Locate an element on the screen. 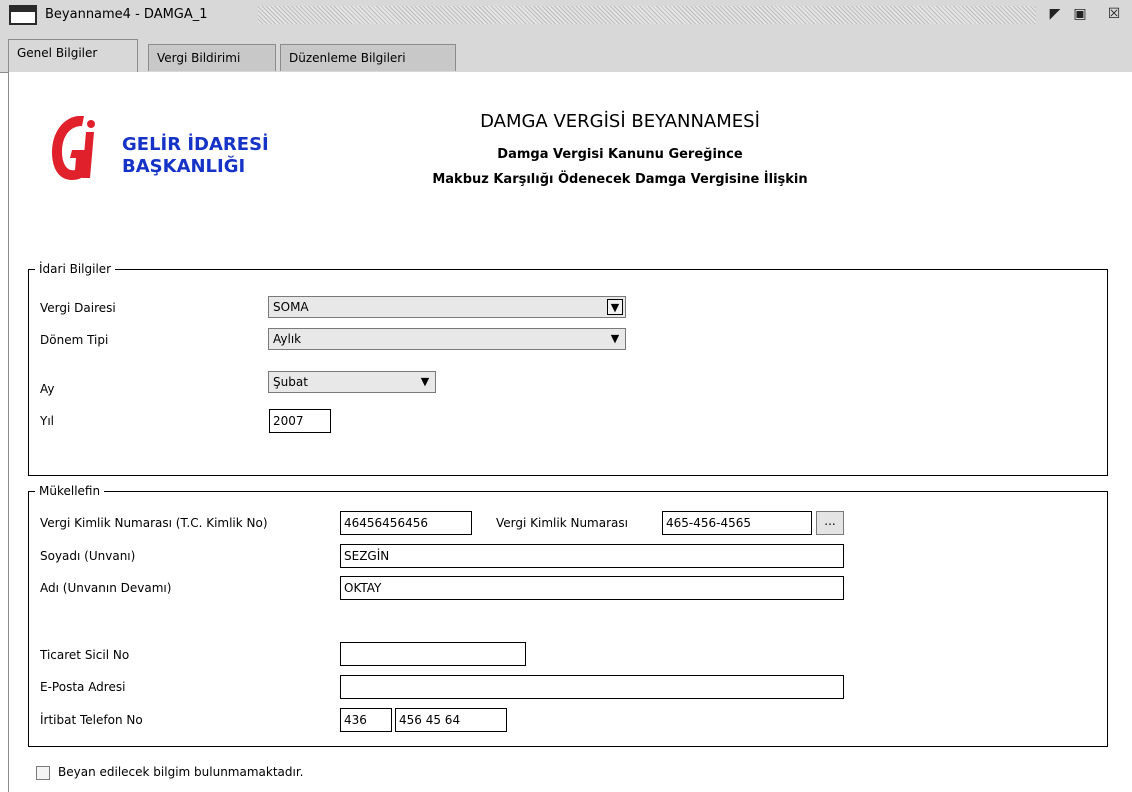 Image resolution: width=1132 pixels, height=792 pixels. tab-label: Düzenleme Bilgileri is located at coordinates (347, 58).